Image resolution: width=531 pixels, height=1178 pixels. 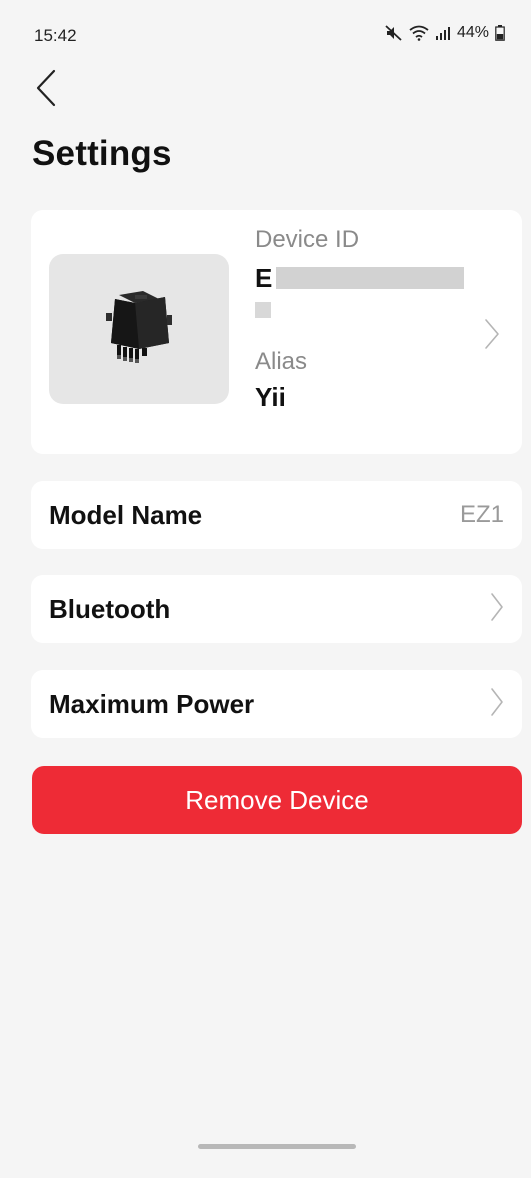 What do you see at coordinates (370, 278) in the screenshot?
I see `device-id-redaction` at bounding box center [370, 278].